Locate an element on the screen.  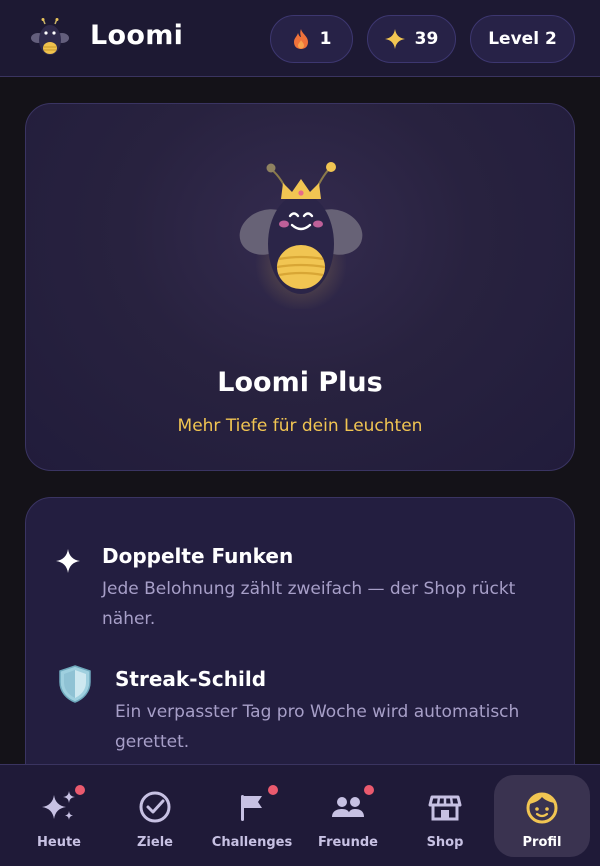
level-badge: Level 2 is located at coordinates (522, 39).